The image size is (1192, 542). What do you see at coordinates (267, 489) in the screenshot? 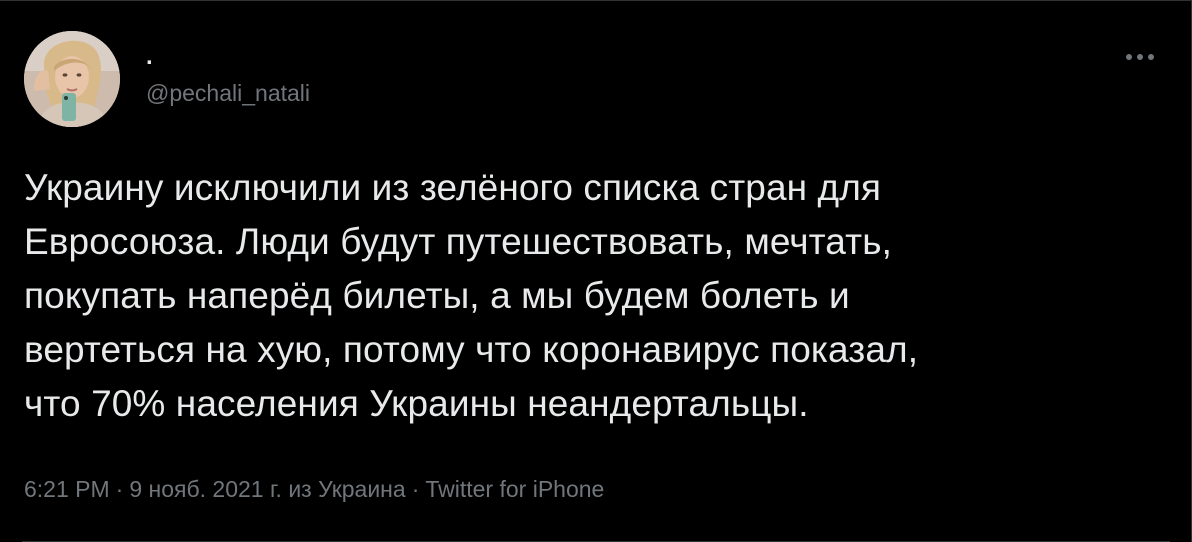
I see `tweet-date: 9 нояб. 2021 г. из Украина` at bounding box center [267, 489].